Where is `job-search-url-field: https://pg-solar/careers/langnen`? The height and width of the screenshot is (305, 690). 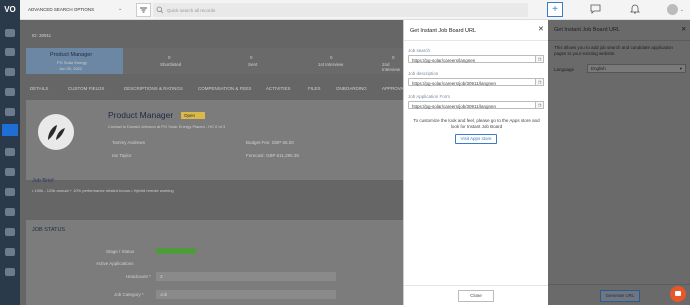 job-search-url-field: https://pg-solar/careers/langnen is located at coordinates (472, 59).